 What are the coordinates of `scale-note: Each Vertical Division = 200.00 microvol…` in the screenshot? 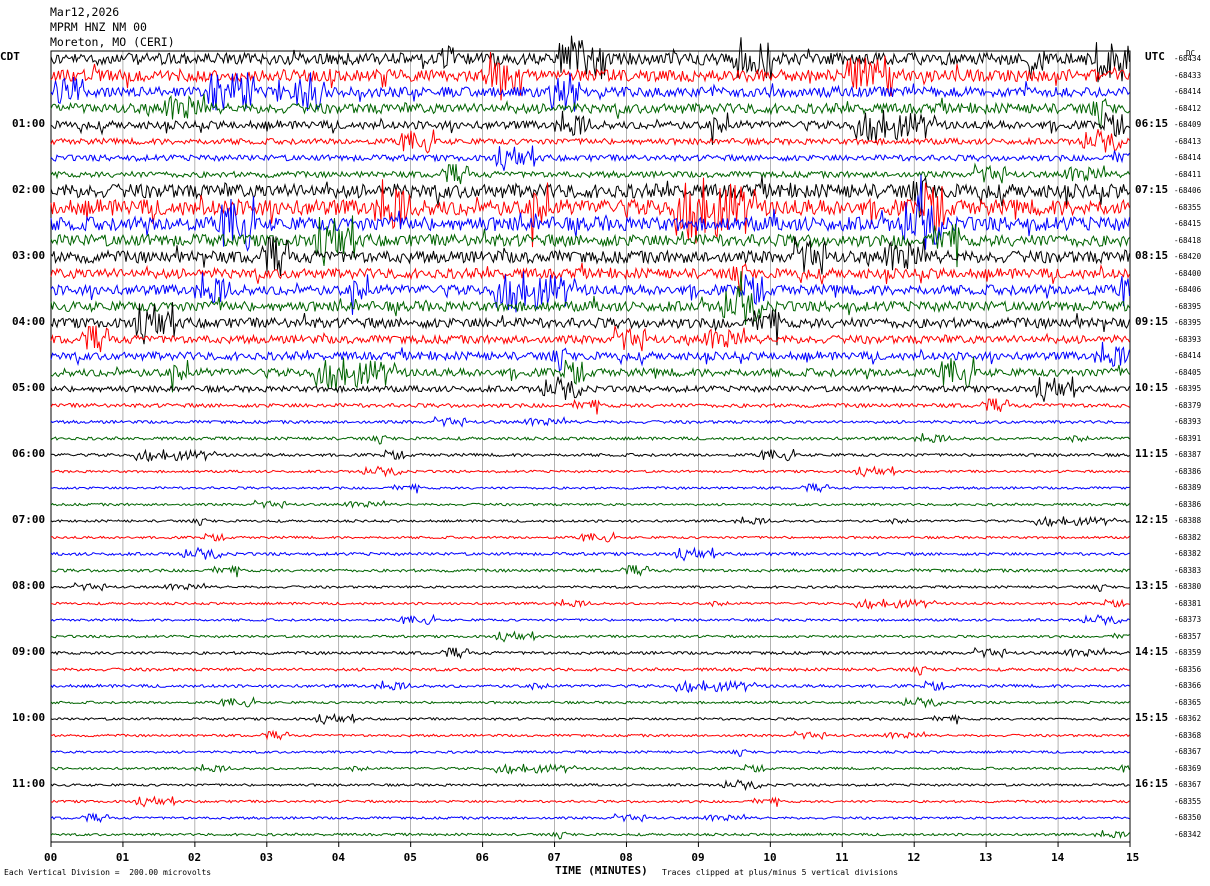 It's located at (108, 872).